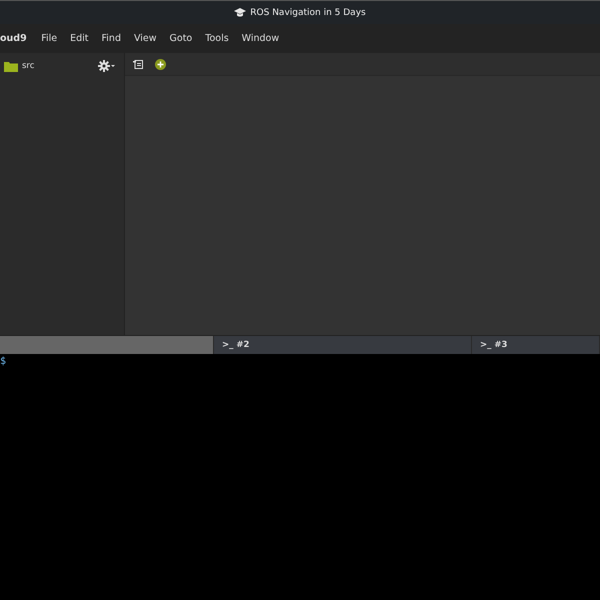  What do you see at coordinates (138, 64) in the screenshot?
I see `list-icon` at bounding box center [138, 64].